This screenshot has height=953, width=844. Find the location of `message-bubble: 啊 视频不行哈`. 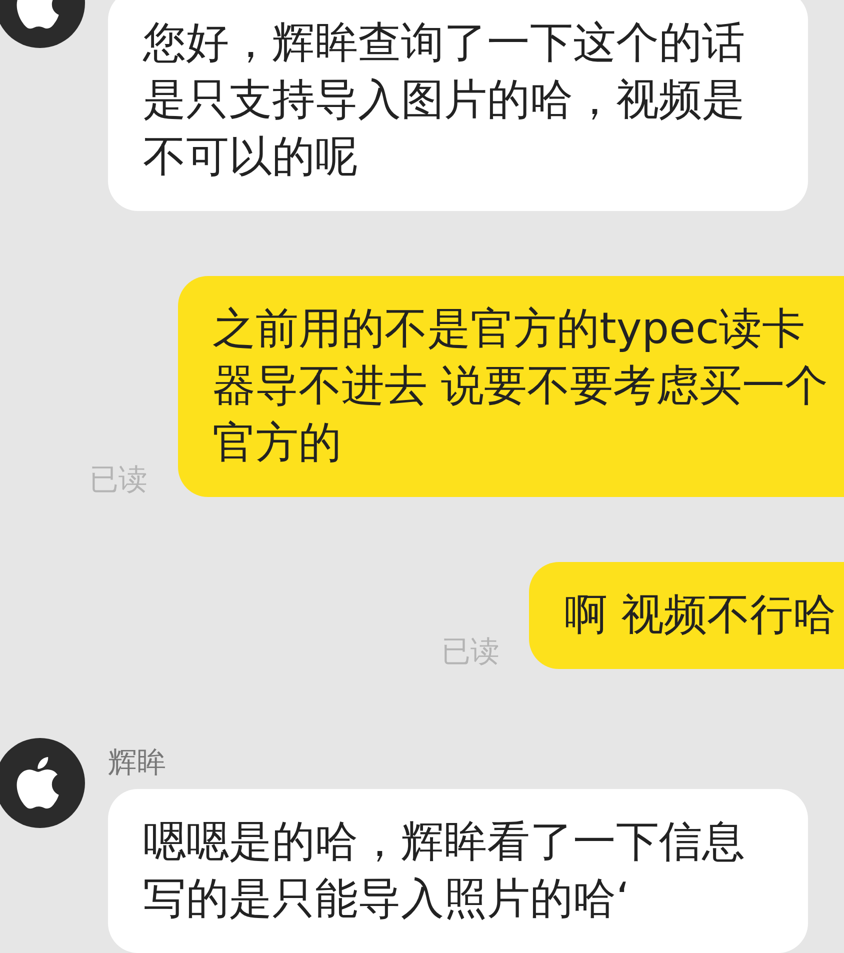

message-bubble: 啊 视频不行哈 is located at coordinates (686, 615).